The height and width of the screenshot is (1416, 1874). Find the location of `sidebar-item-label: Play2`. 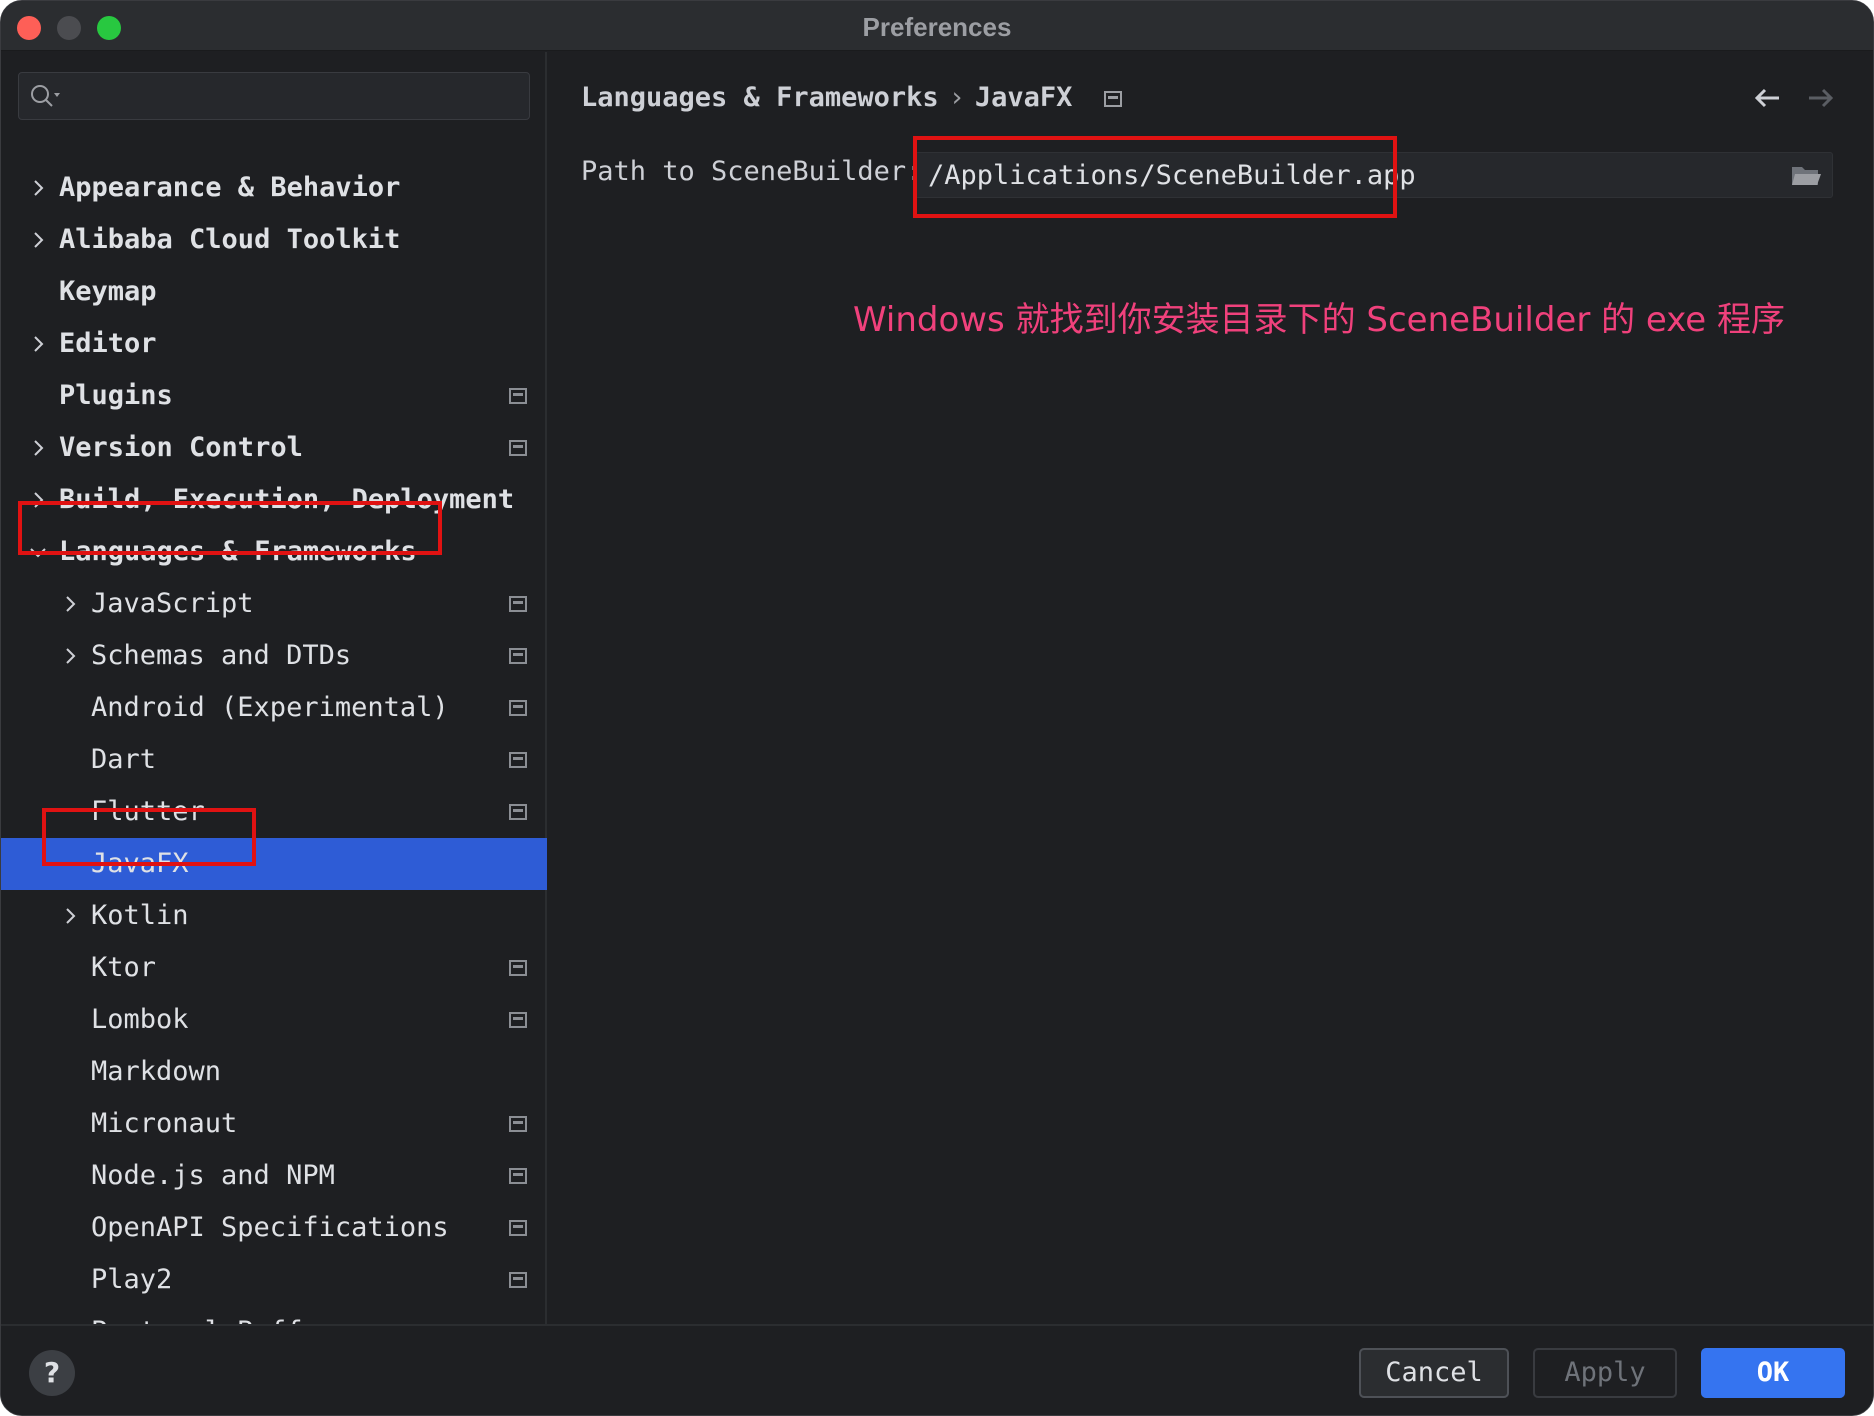

sidebar-item-label: Play2 is located at coordinates (132, 1279).